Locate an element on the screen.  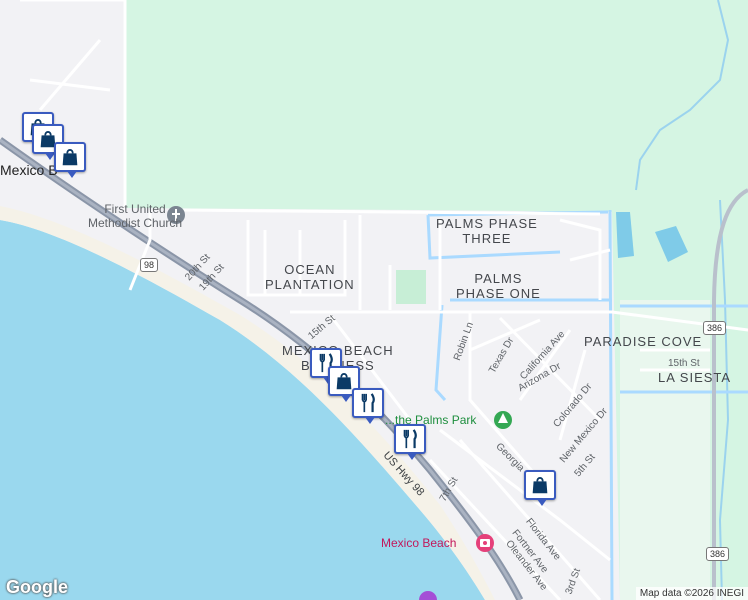
la-siesta-label: LA SIESTA is located at coordinates (695, 377).